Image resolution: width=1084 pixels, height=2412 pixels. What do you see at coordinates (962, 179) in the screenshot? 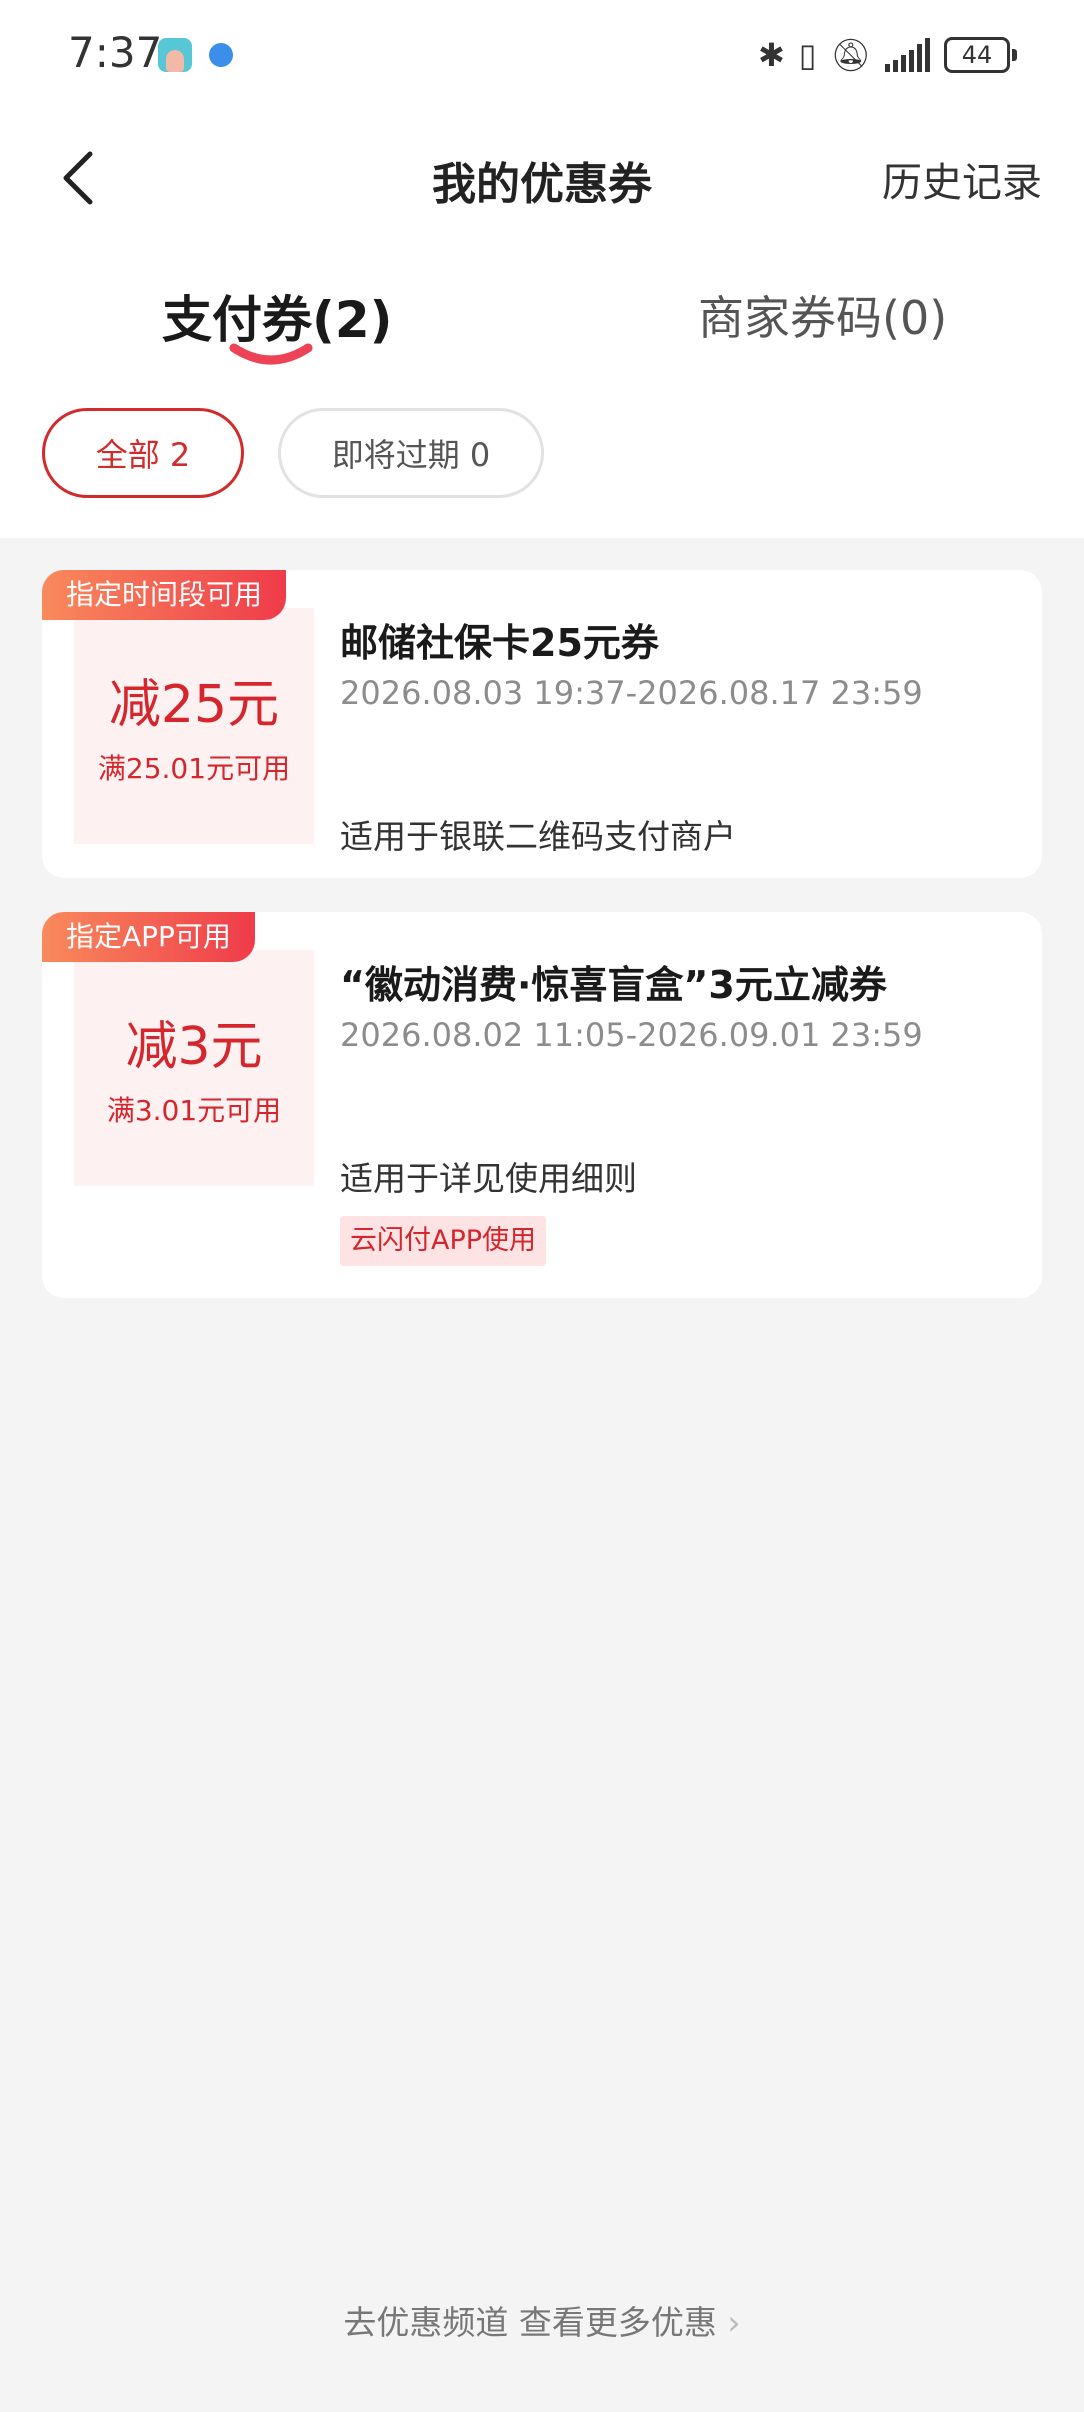
I see `history-button: 历史记录` at bounding box center [962, 179].